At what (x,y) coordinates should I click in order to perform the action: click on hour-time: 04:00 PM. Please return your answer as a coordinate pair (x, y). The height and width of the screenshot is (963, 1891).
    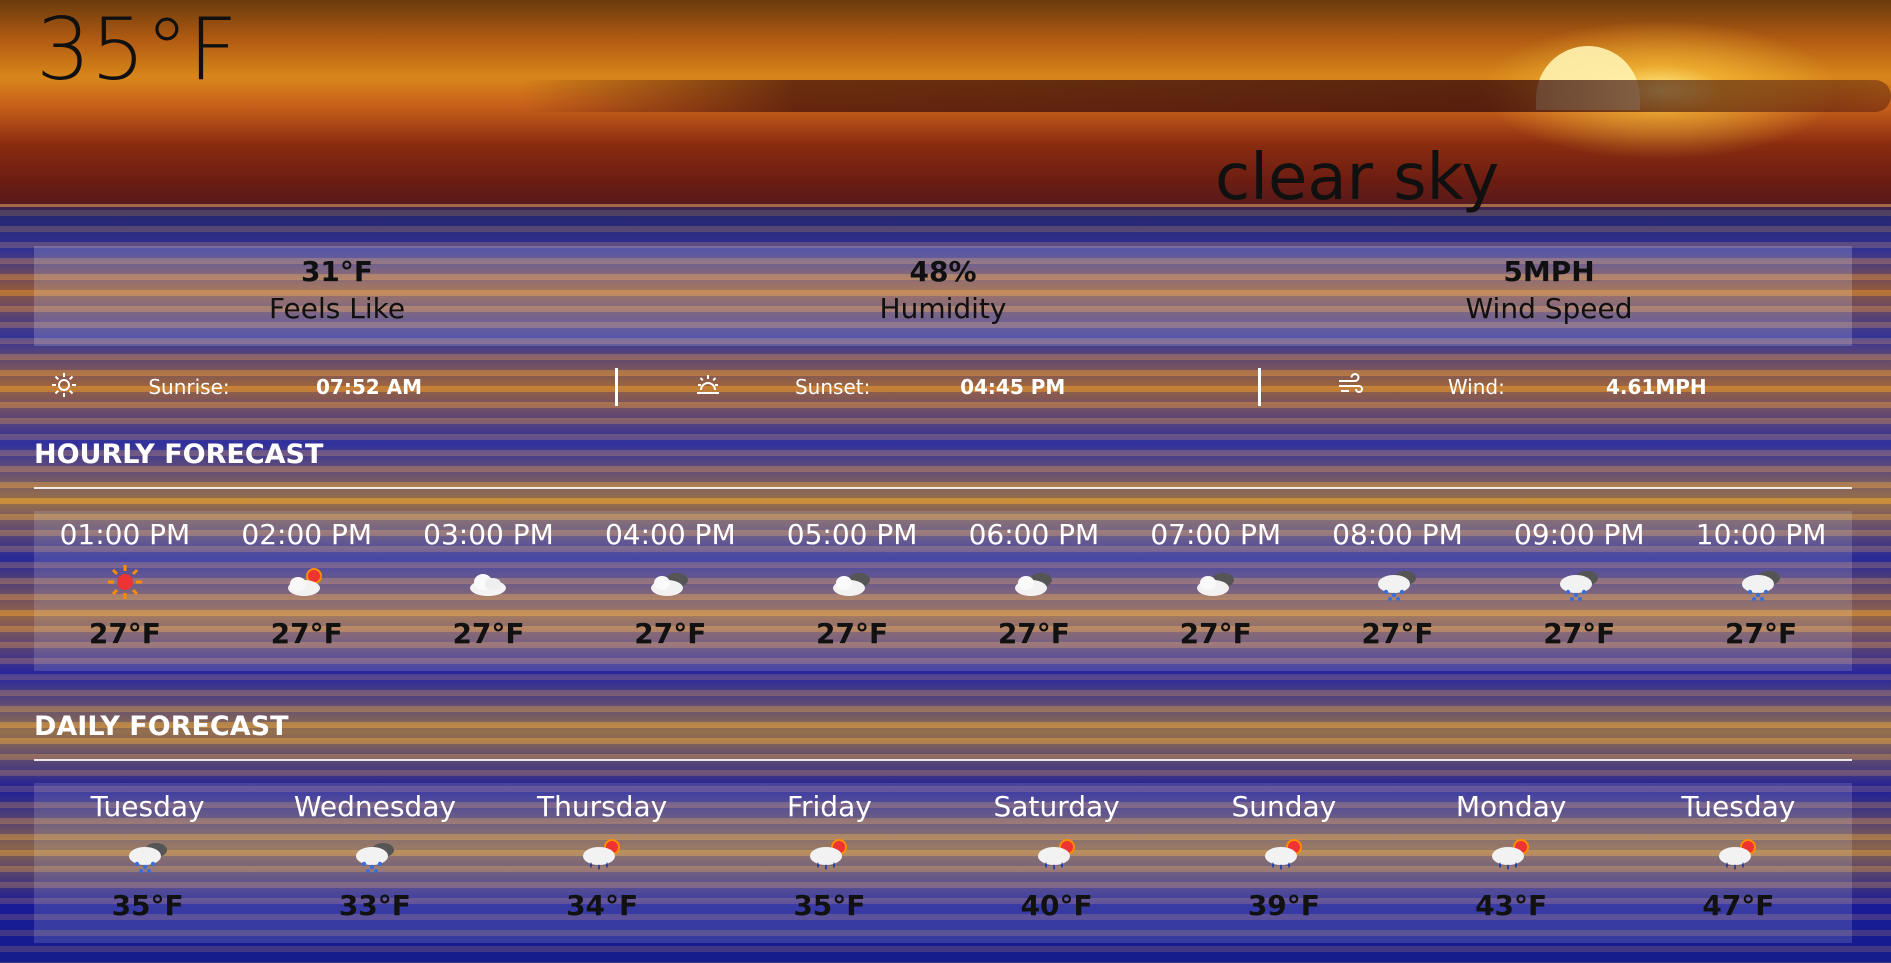
    Looking at the image, I should click on (670, 534).